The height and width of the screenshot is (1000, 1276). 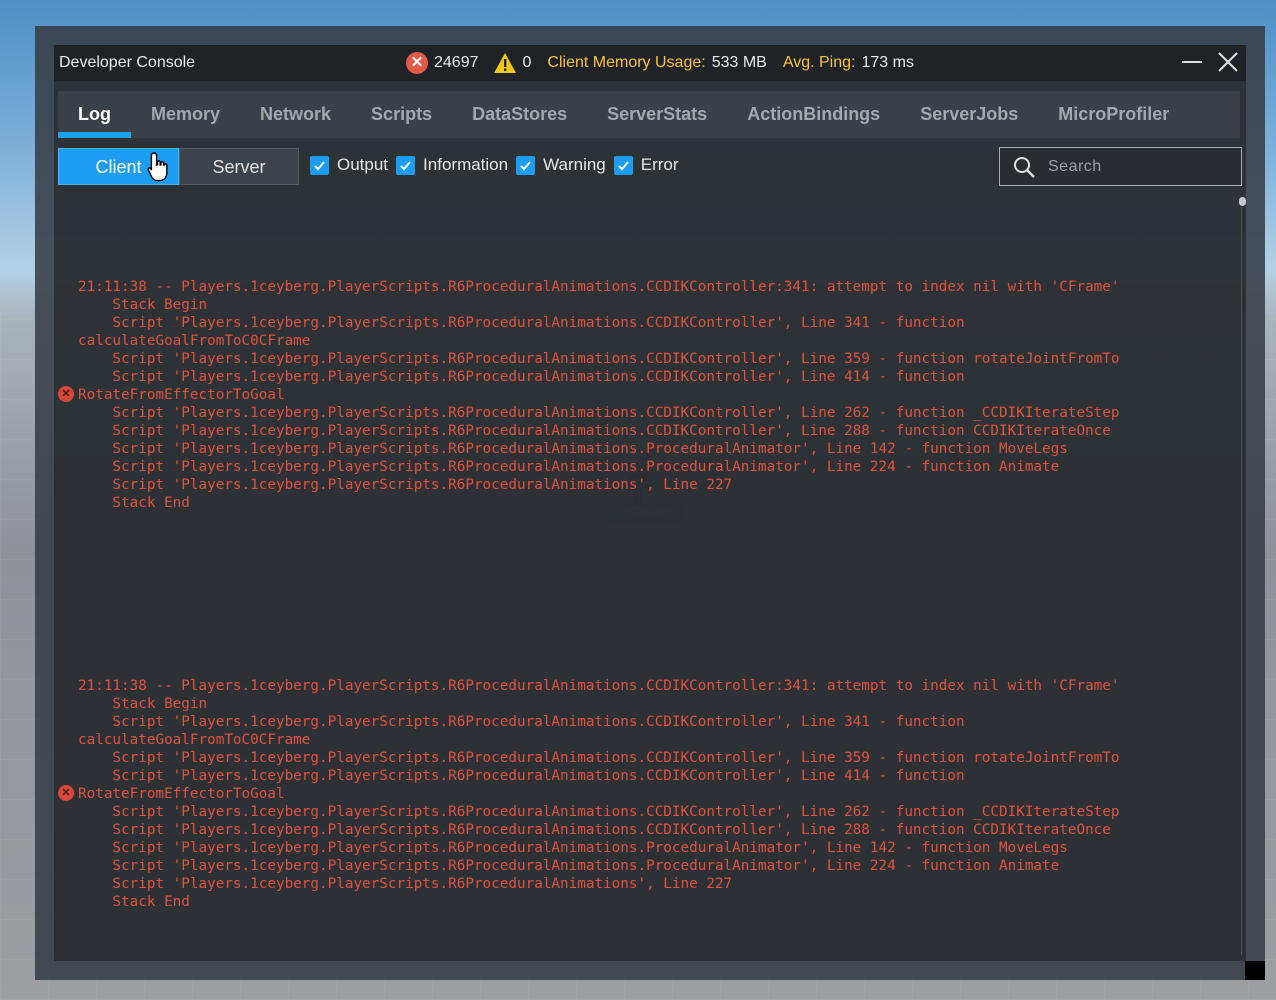 I want to click on log-scrollbar, so click(x=1241, y=575).